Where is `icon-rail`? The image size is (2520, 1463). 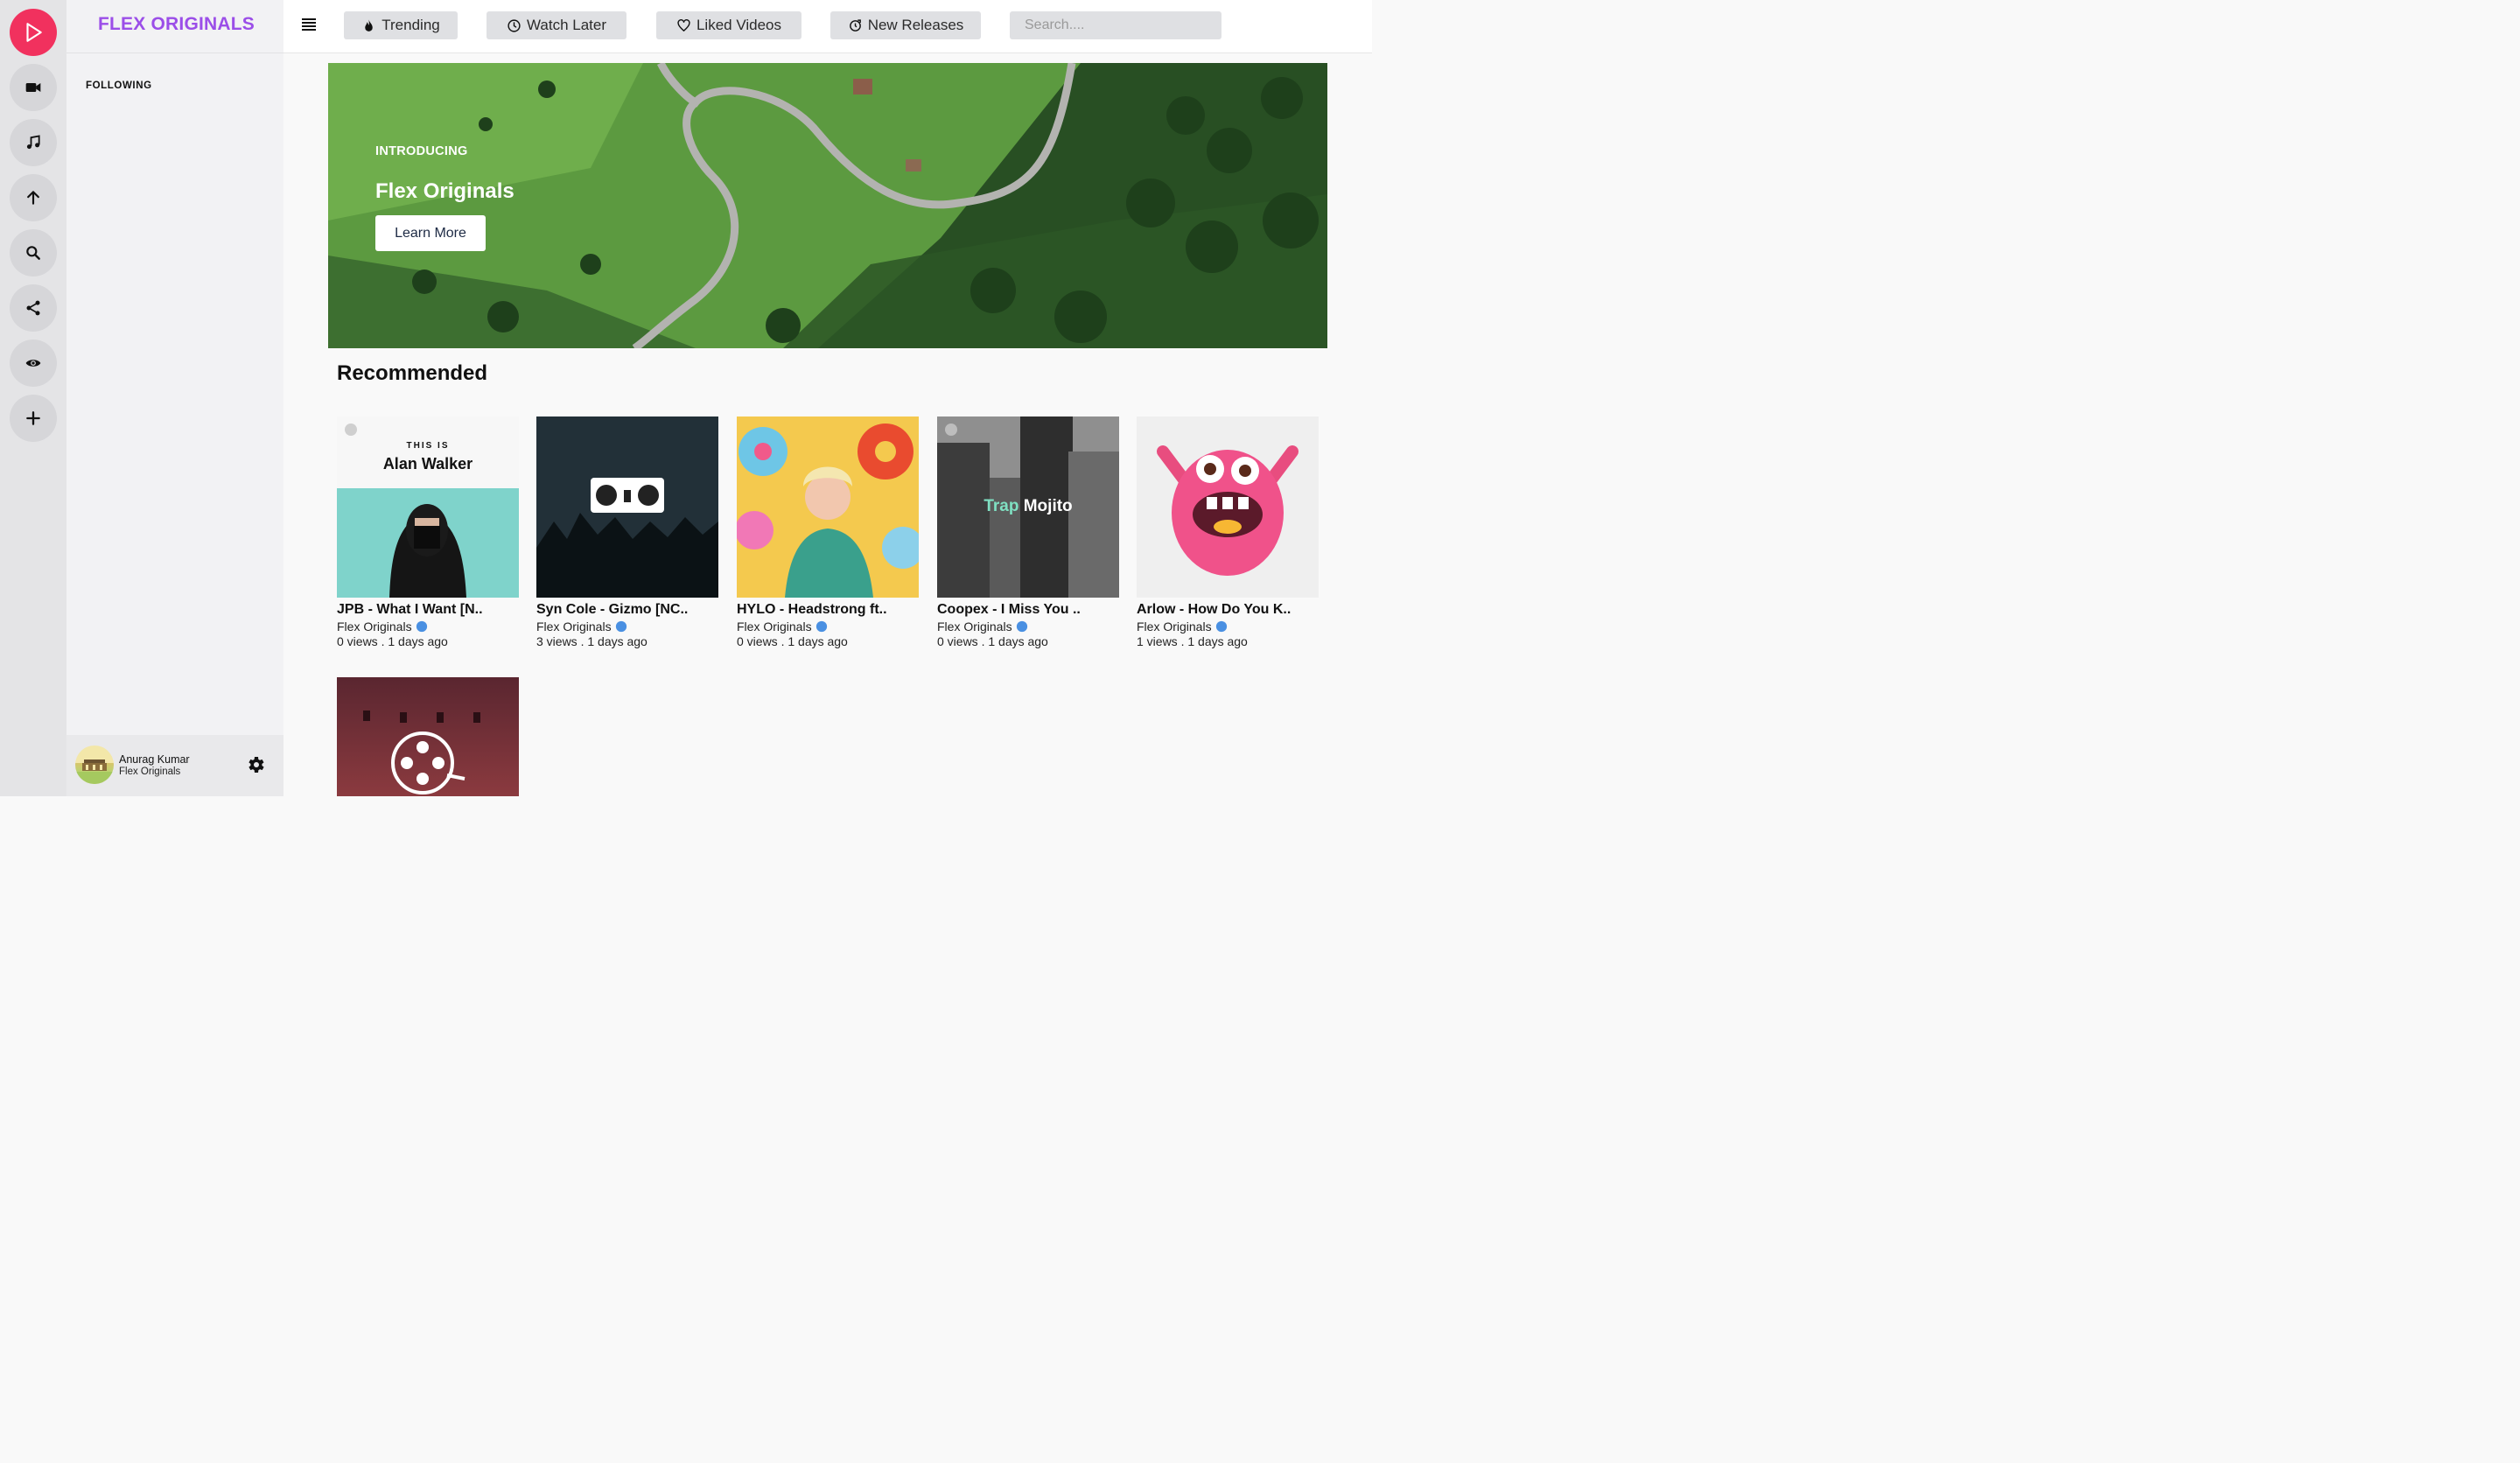 icon-rail is located at coordinates (33, 398).